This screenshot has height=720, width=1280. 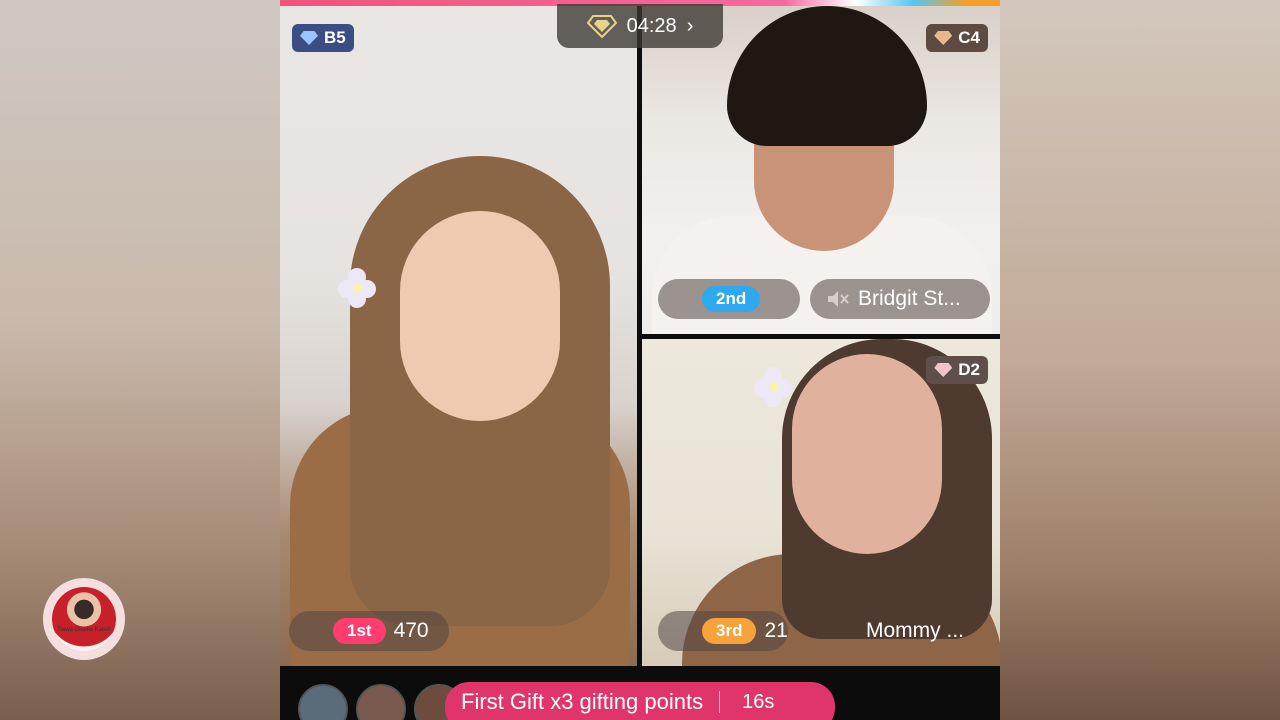 I want to click on score-text: 470, so click(x=411, y=630).